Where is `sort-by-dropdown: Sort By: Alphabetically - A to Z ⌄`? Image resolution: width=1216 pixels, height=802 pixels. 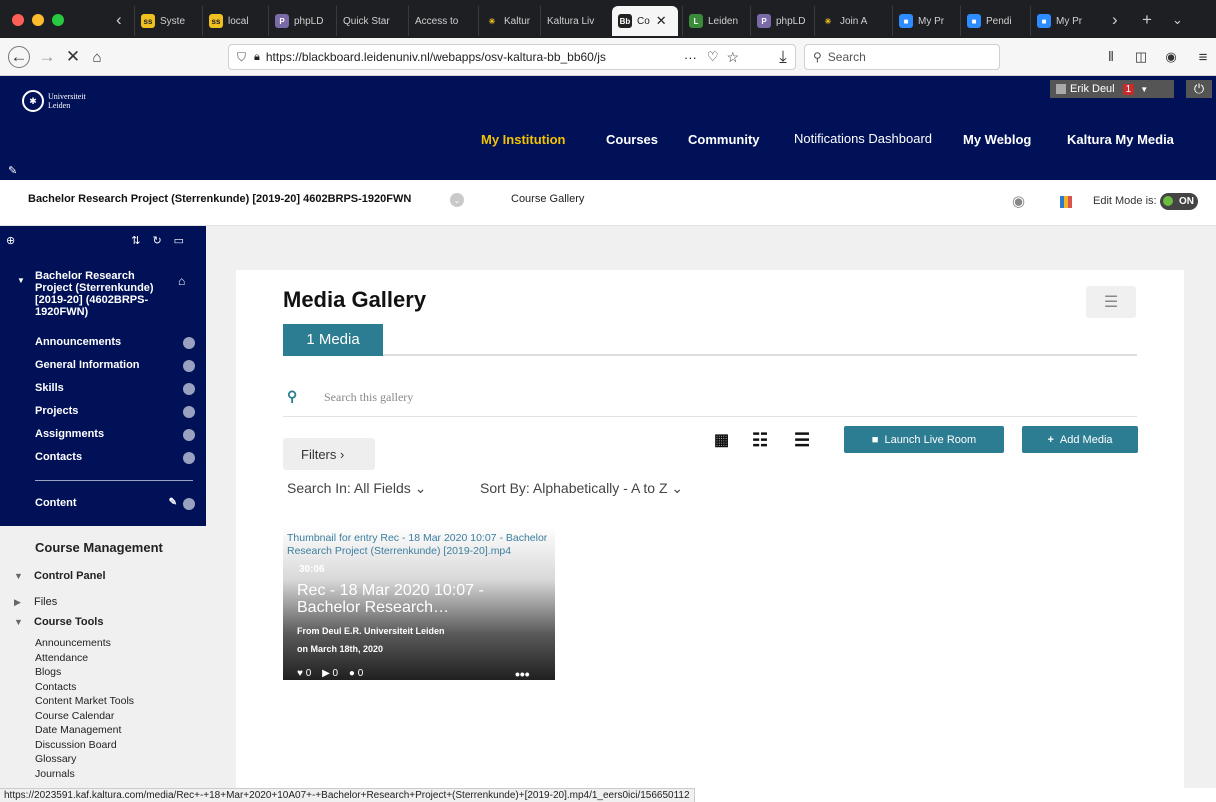 sort-by-dropdown: Sort By: Alphabetically - A to Z ⌄ is located at coordinates (581, 488).